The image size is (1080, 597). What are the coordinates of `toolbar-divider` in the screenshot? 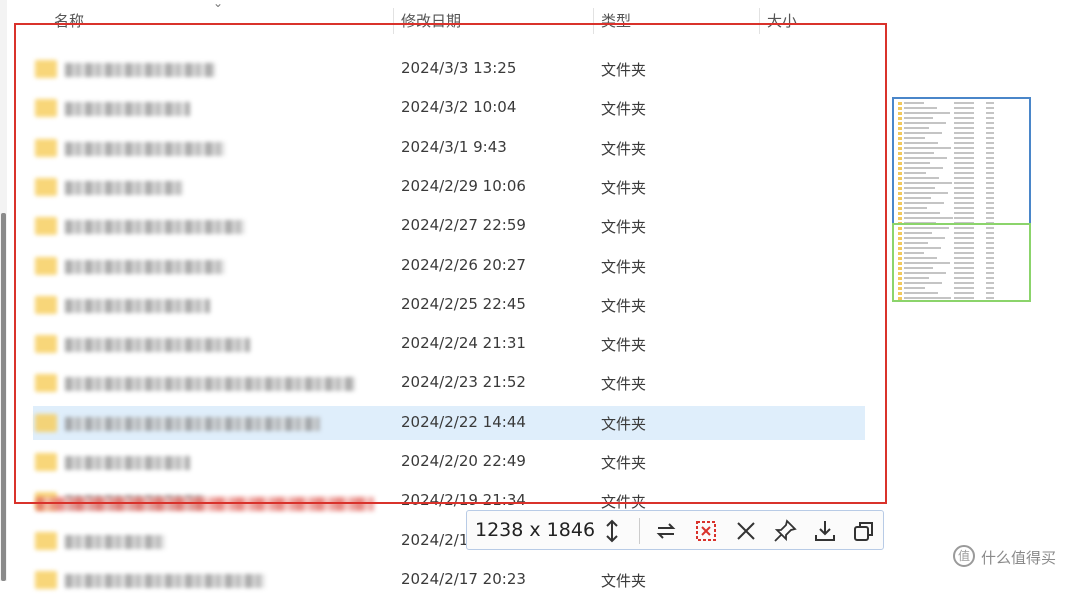 It's located at (639, 531).